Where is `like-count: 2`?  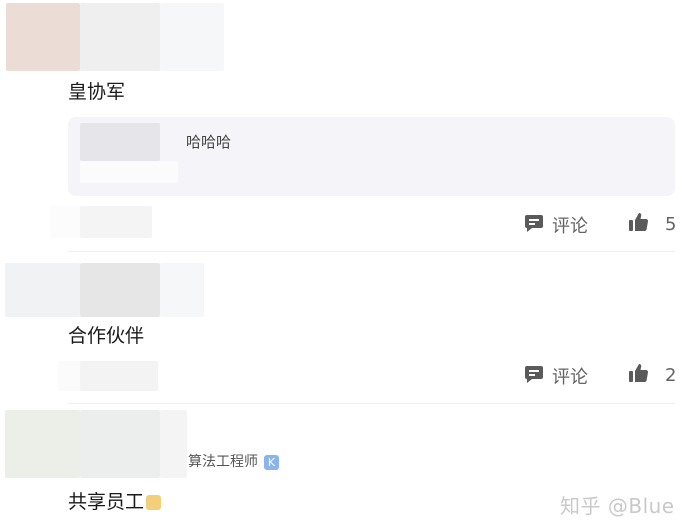
like-count: 2 is located at coordinates (671, 375).